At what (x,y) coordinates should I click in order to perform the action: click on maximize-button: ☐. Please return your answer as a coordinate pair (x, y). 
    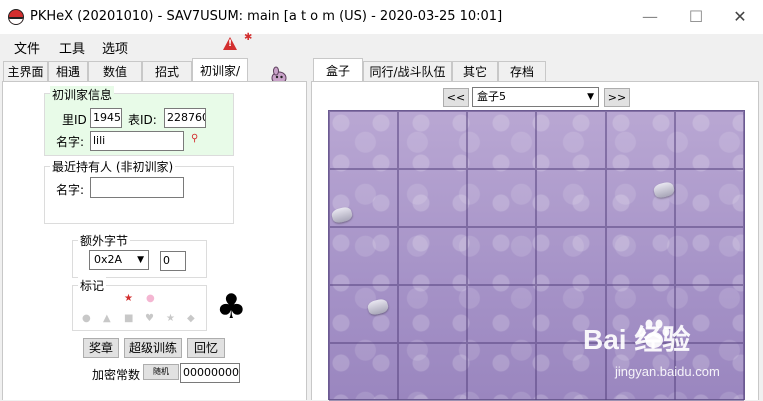
    Looking at the image, I should click on (696, 17).